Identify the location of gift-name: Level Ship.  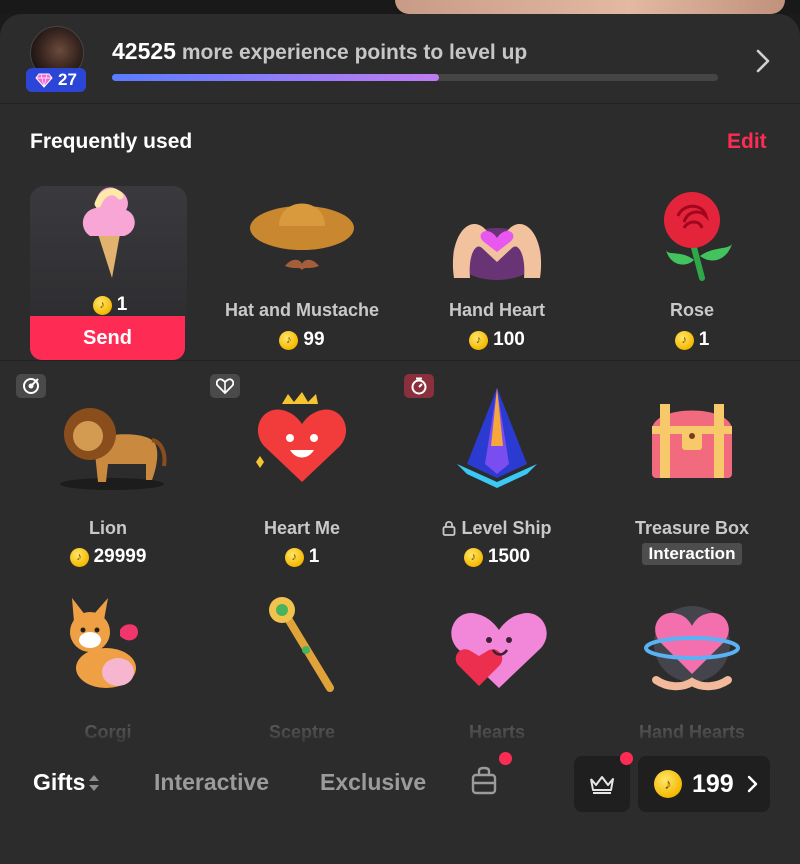
(497, 528).